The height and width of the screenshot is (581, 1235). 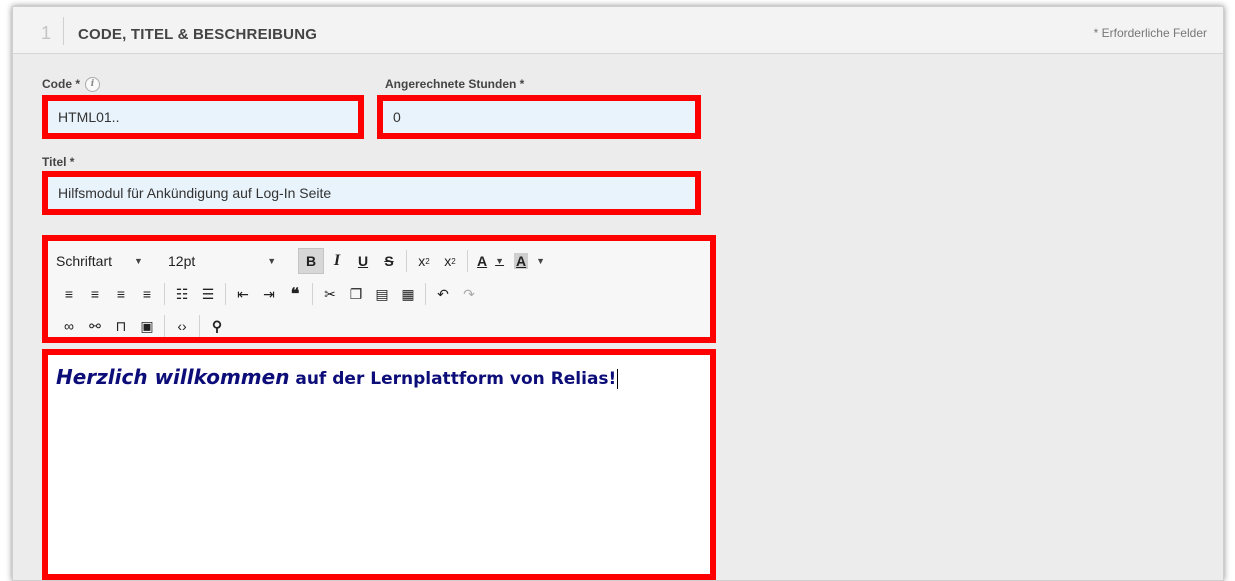 I want to click on code-input-value: HTML01.., so click(x=89, y=117).